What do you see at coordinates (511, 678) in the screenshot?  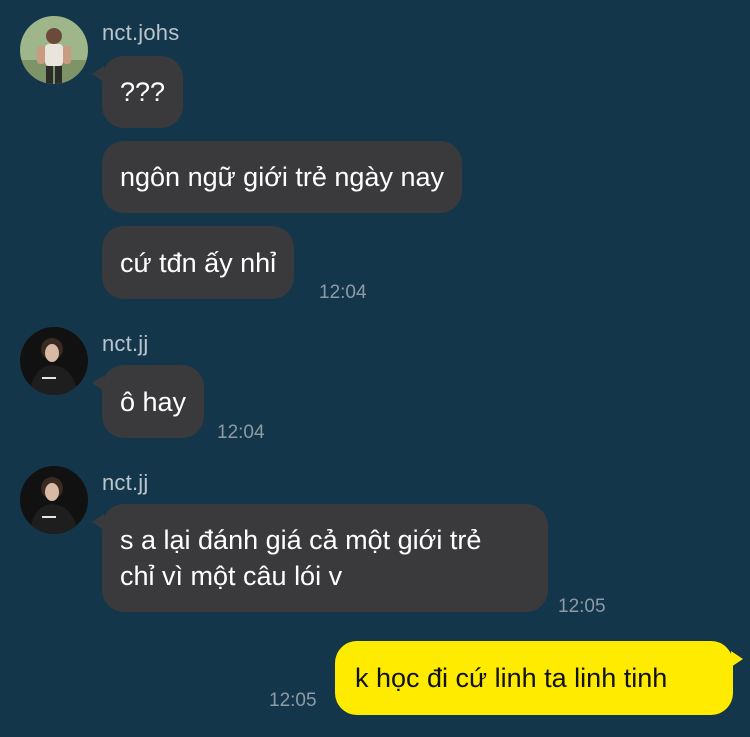 I see `message-text: k học đi cứ linh ta linh tinh` at bounding box center [511, 678].